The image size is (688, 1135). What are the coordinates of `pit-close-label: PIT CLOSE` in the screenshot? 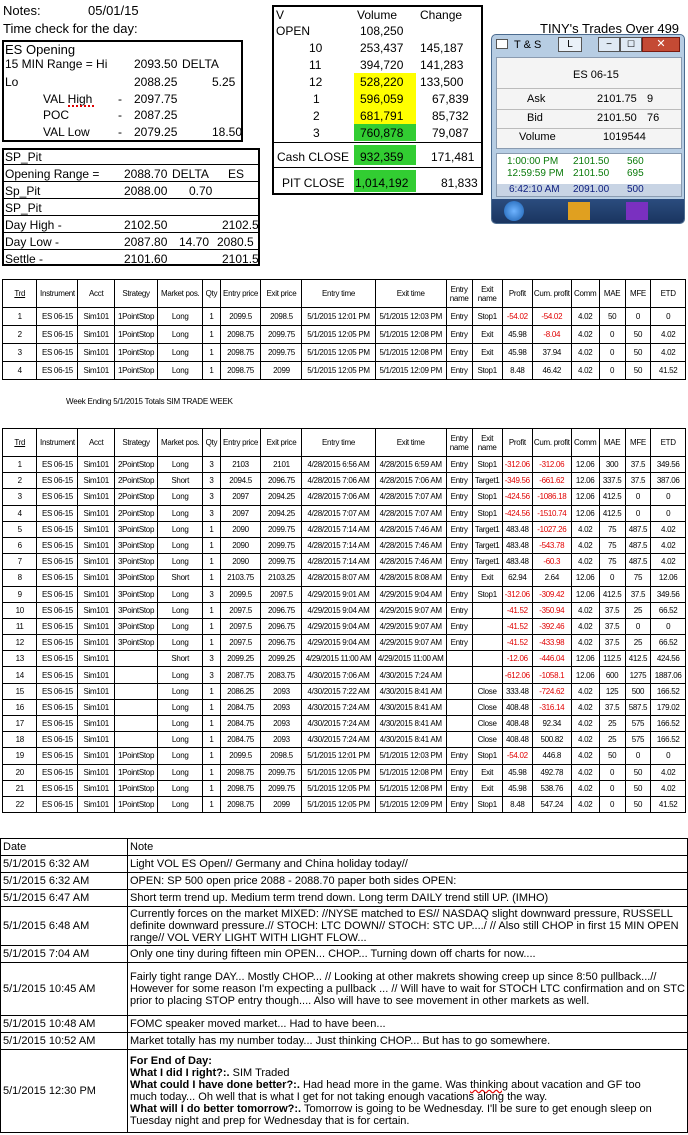 It's located at (313, 183).